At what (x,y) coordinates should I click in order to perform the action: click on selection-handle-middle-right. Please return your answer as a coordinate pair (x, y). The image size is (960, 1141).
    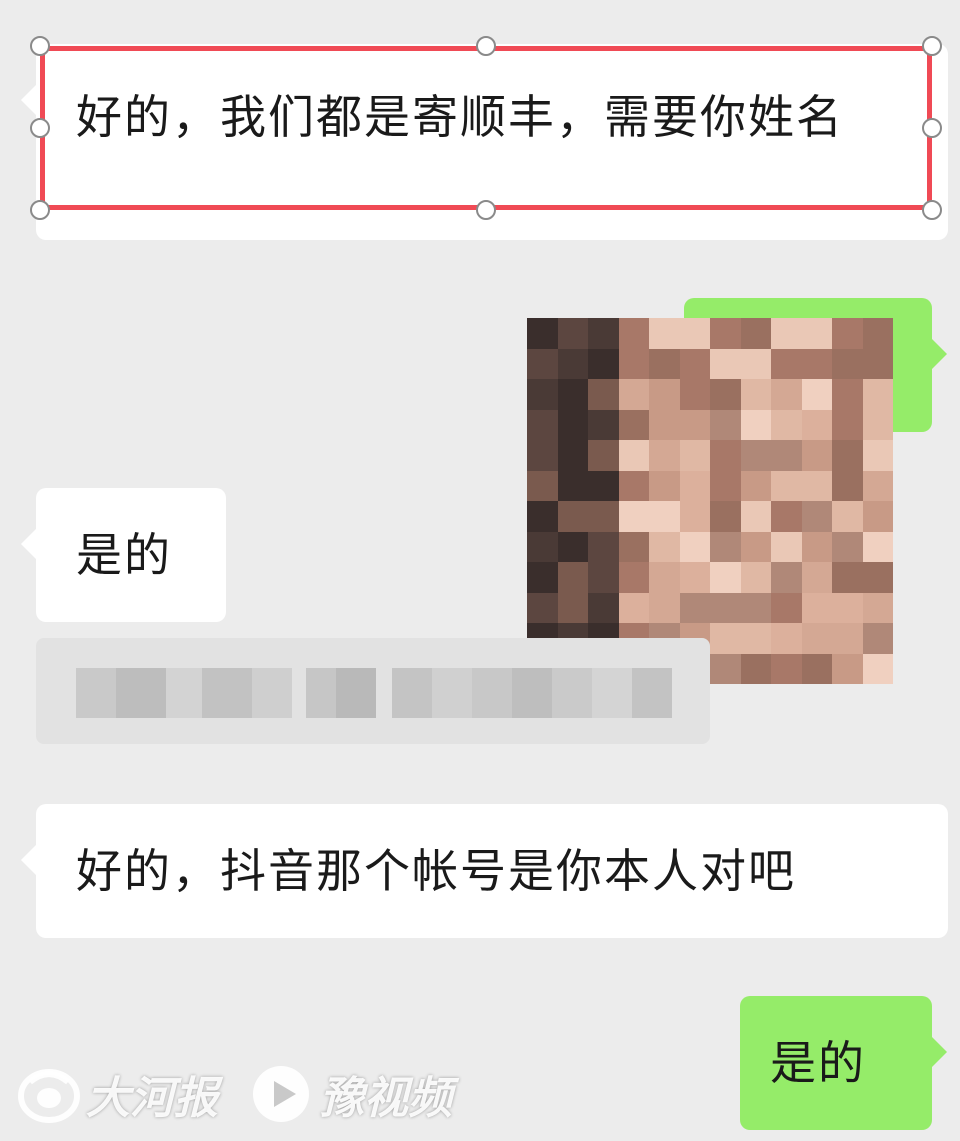
    Looking at the image, I should click on (932, 128).